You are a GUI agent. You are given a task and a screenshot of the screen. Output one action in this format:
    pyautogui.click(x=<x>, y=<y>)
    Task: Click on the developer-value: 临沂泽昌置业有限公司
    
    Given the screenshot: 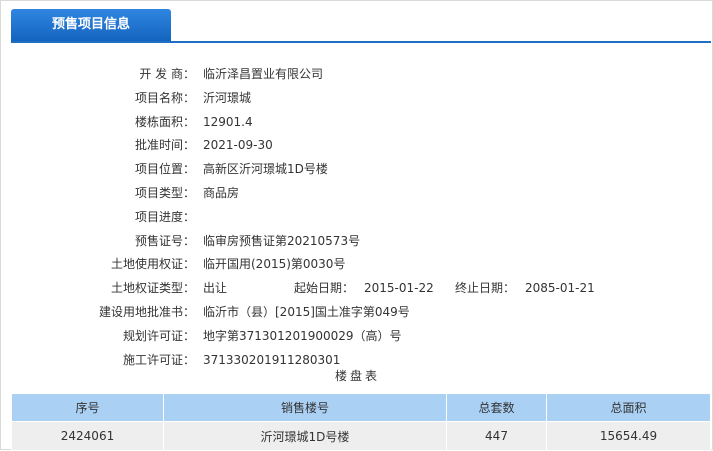 What is the action you would take?
    pyautogui.click(x=263, y=74)
    